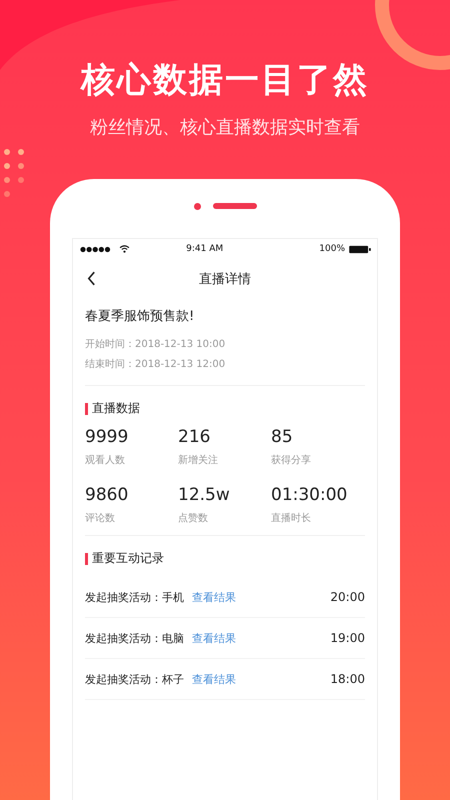  I want to click on stat-value: 9999, so click(107, 437).